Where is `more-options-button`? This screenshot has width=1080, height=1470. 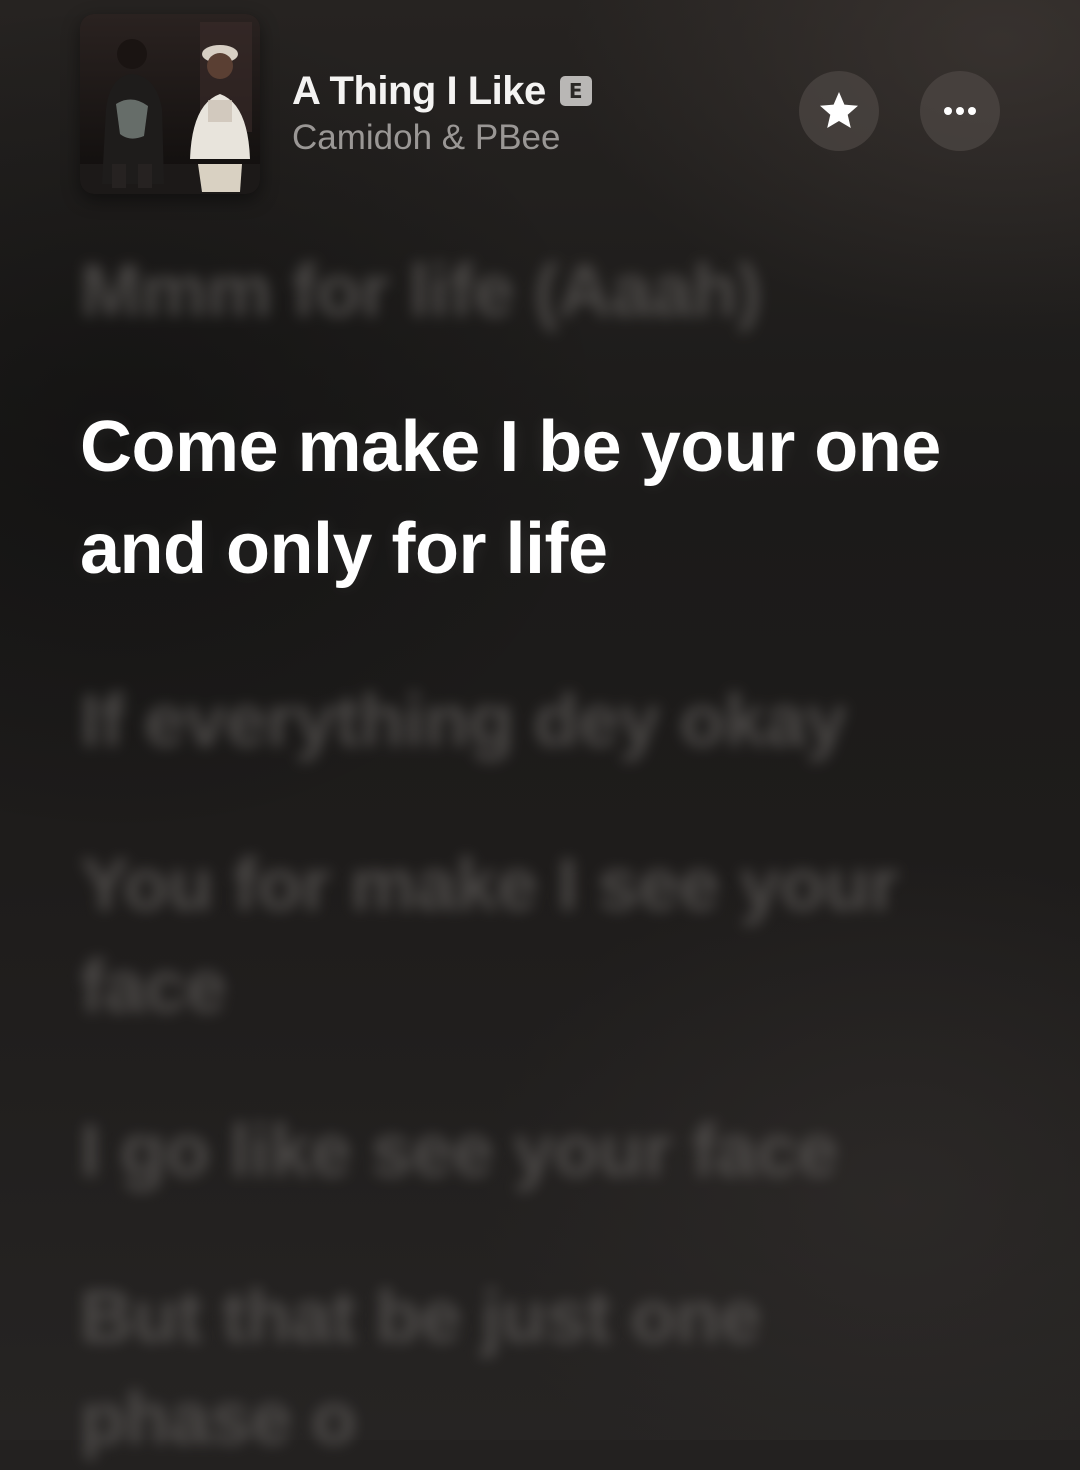 more-options-button is located at coordinates (960, 111).